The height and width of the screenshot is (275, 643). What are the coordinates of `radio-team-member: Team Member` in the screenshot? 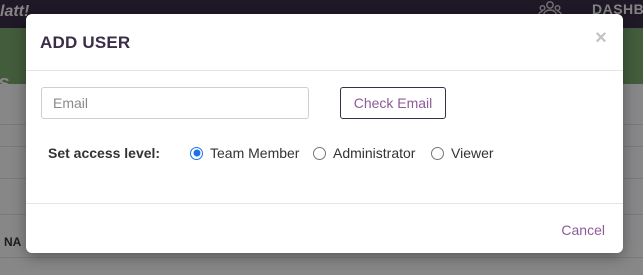 It's located at (244, 153).